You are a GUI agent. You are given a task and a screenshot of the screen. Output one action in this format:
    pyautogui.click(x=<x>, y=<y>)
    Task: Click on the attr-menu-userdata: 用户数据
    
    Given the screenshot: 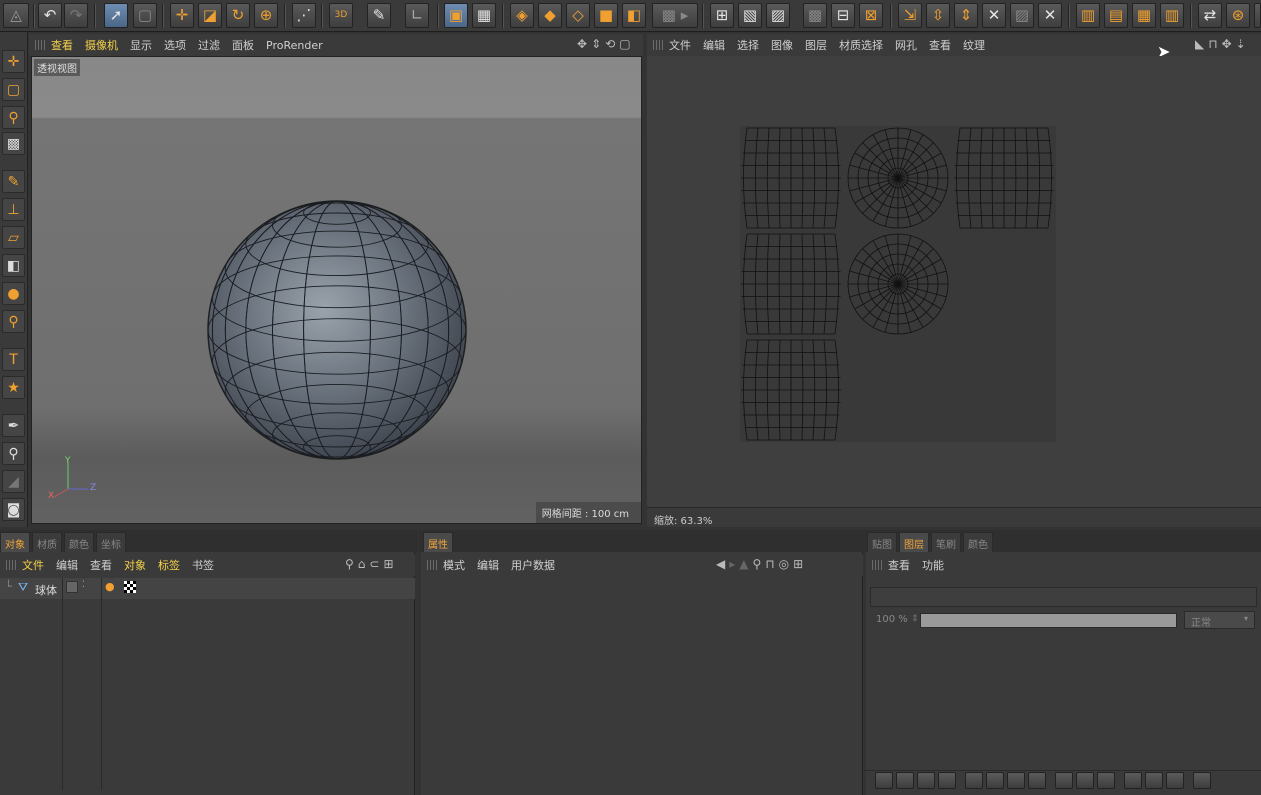 What is the action you would take?
    pyautogui.click(x=533, y=565)
    